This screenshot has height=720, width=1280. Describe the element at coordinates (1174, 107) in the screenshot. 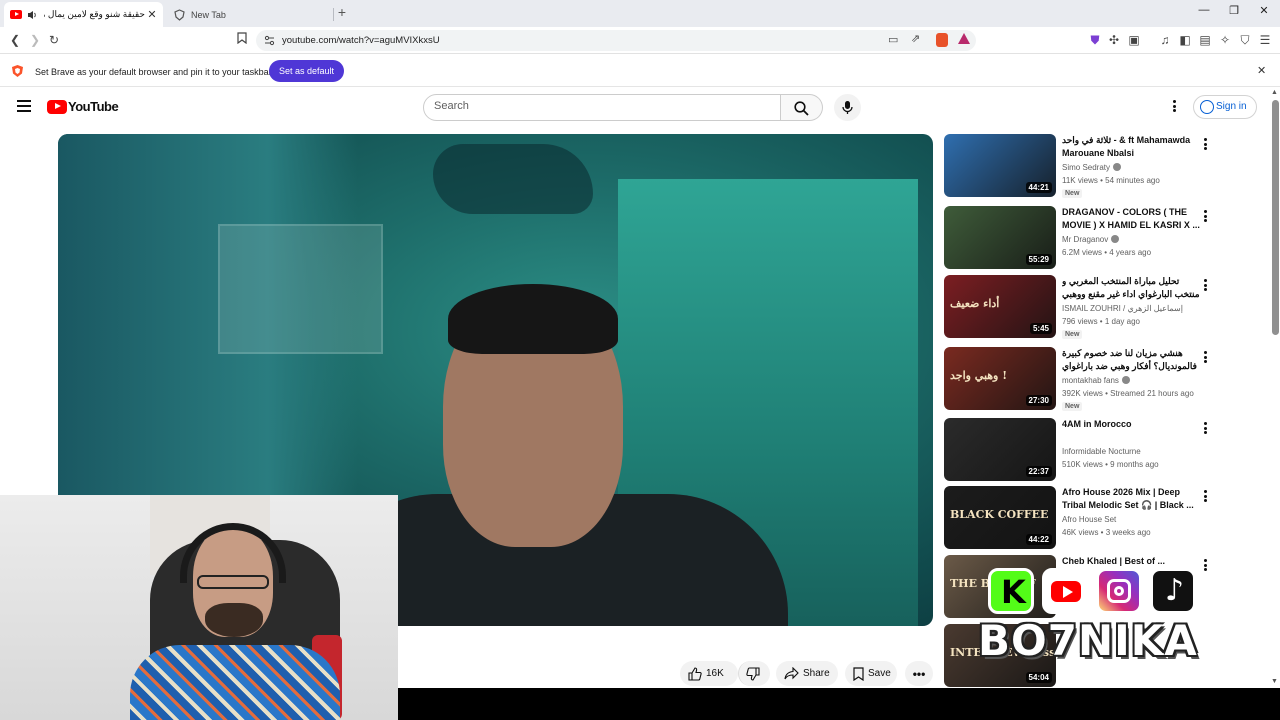

I see `settings-more-icon` at that location.